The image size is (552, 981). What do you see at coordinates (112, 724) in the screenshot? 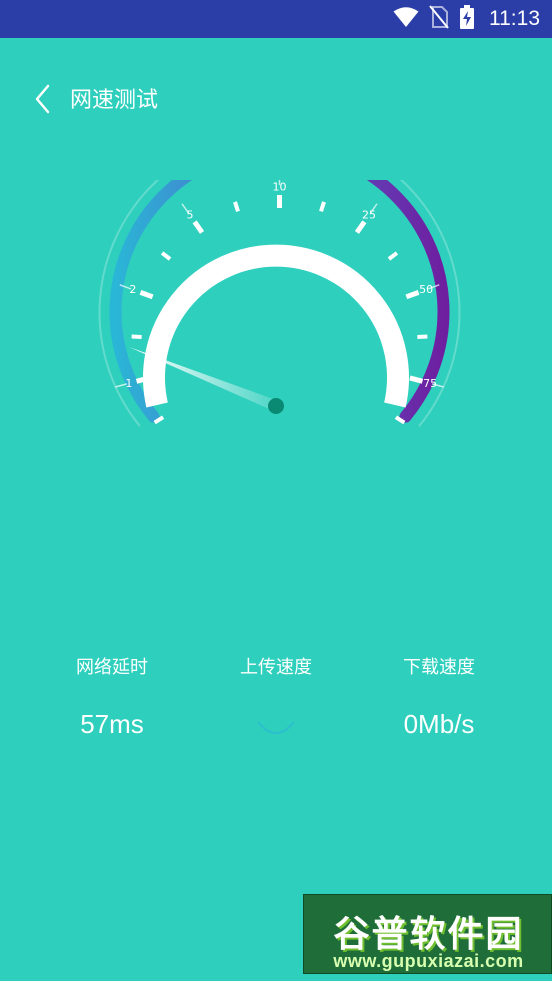
I see `latency-value: 57ms` at bounding box center [112, 724].